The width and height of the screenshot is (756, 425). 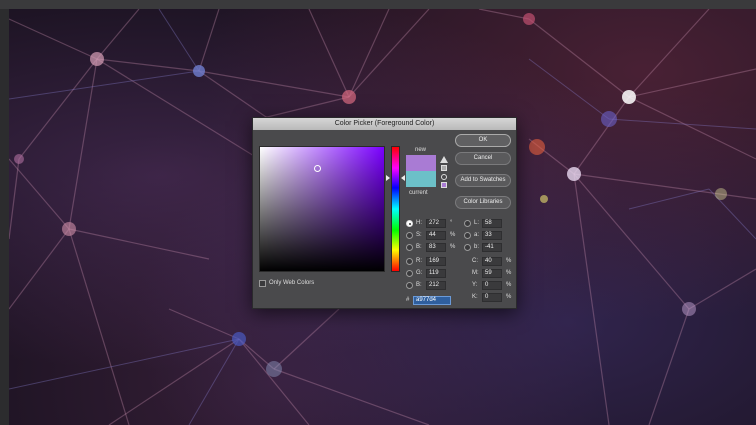 I want to click on cmyk-row-c: C: 40 %, so click(x=492, y=261).